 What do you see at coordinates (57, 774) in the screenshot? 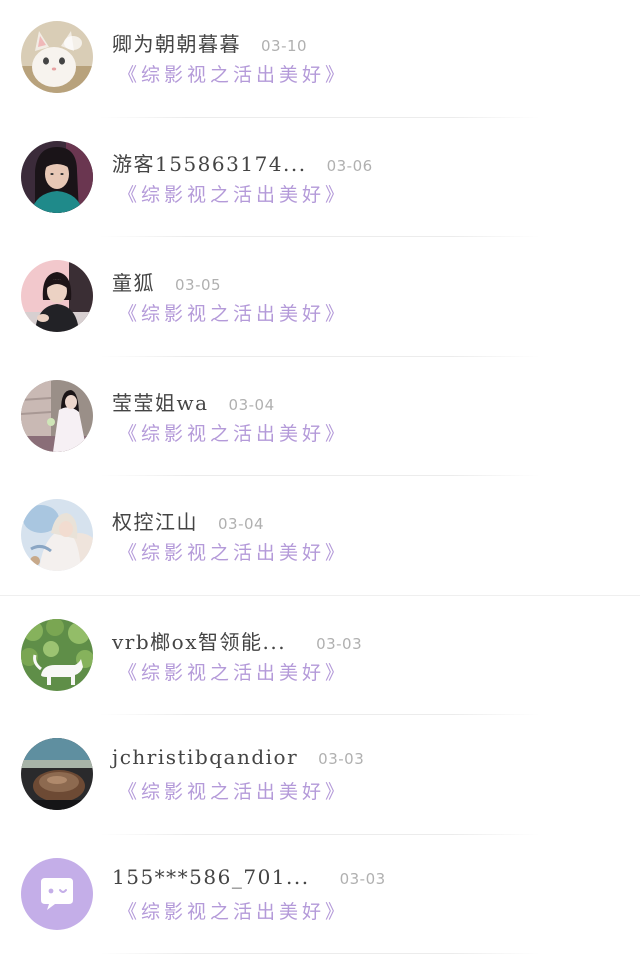
I see `dark-shell-avatar` at bounding box center [57, 774].